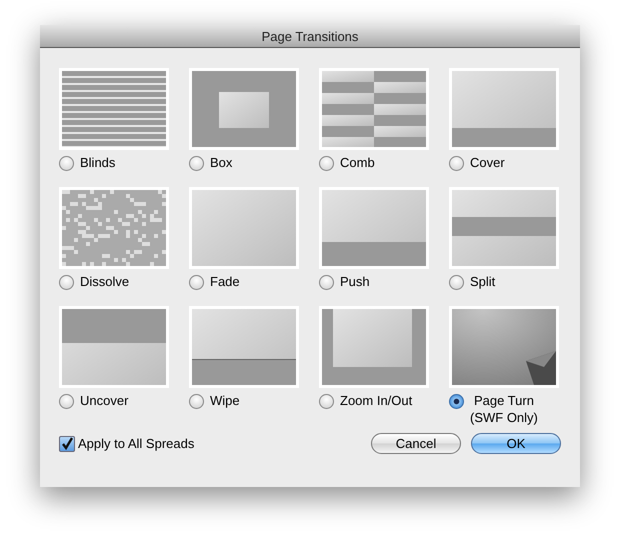 The height and width of the screenshot is (541, 620). I want to click on radio-label: Split, so click(483, 282).